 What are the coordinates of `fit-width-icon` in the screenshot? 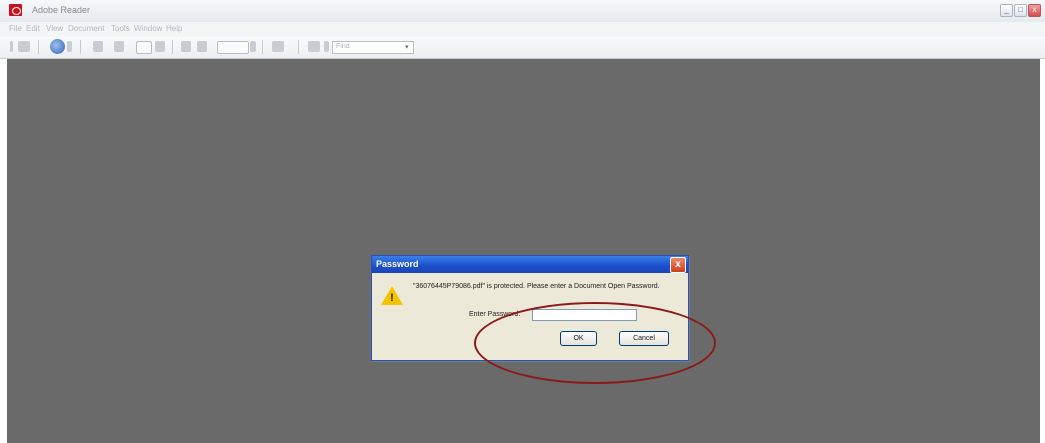 It's located at (314, 46).